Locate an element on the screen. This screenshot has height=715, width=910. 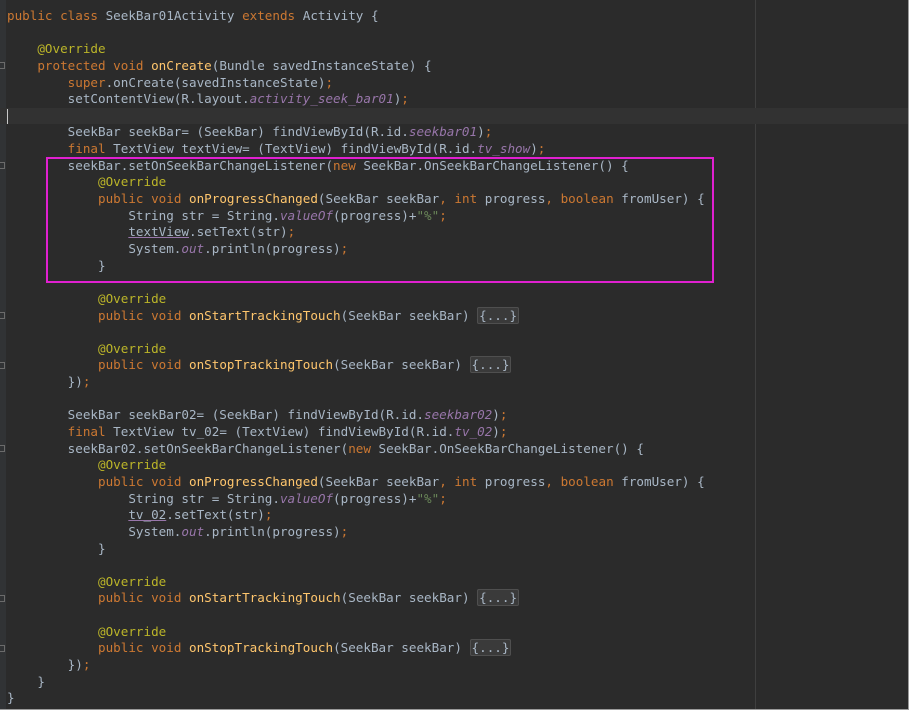
code-token: seekBar.setOnSeekBarChangeListener( is located at coordinates (170, 165).